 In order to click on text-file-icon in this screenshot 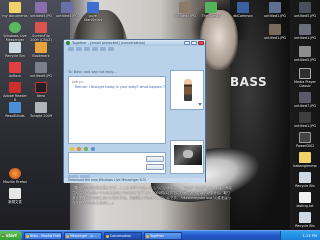, I will do `click(305, 197)`.